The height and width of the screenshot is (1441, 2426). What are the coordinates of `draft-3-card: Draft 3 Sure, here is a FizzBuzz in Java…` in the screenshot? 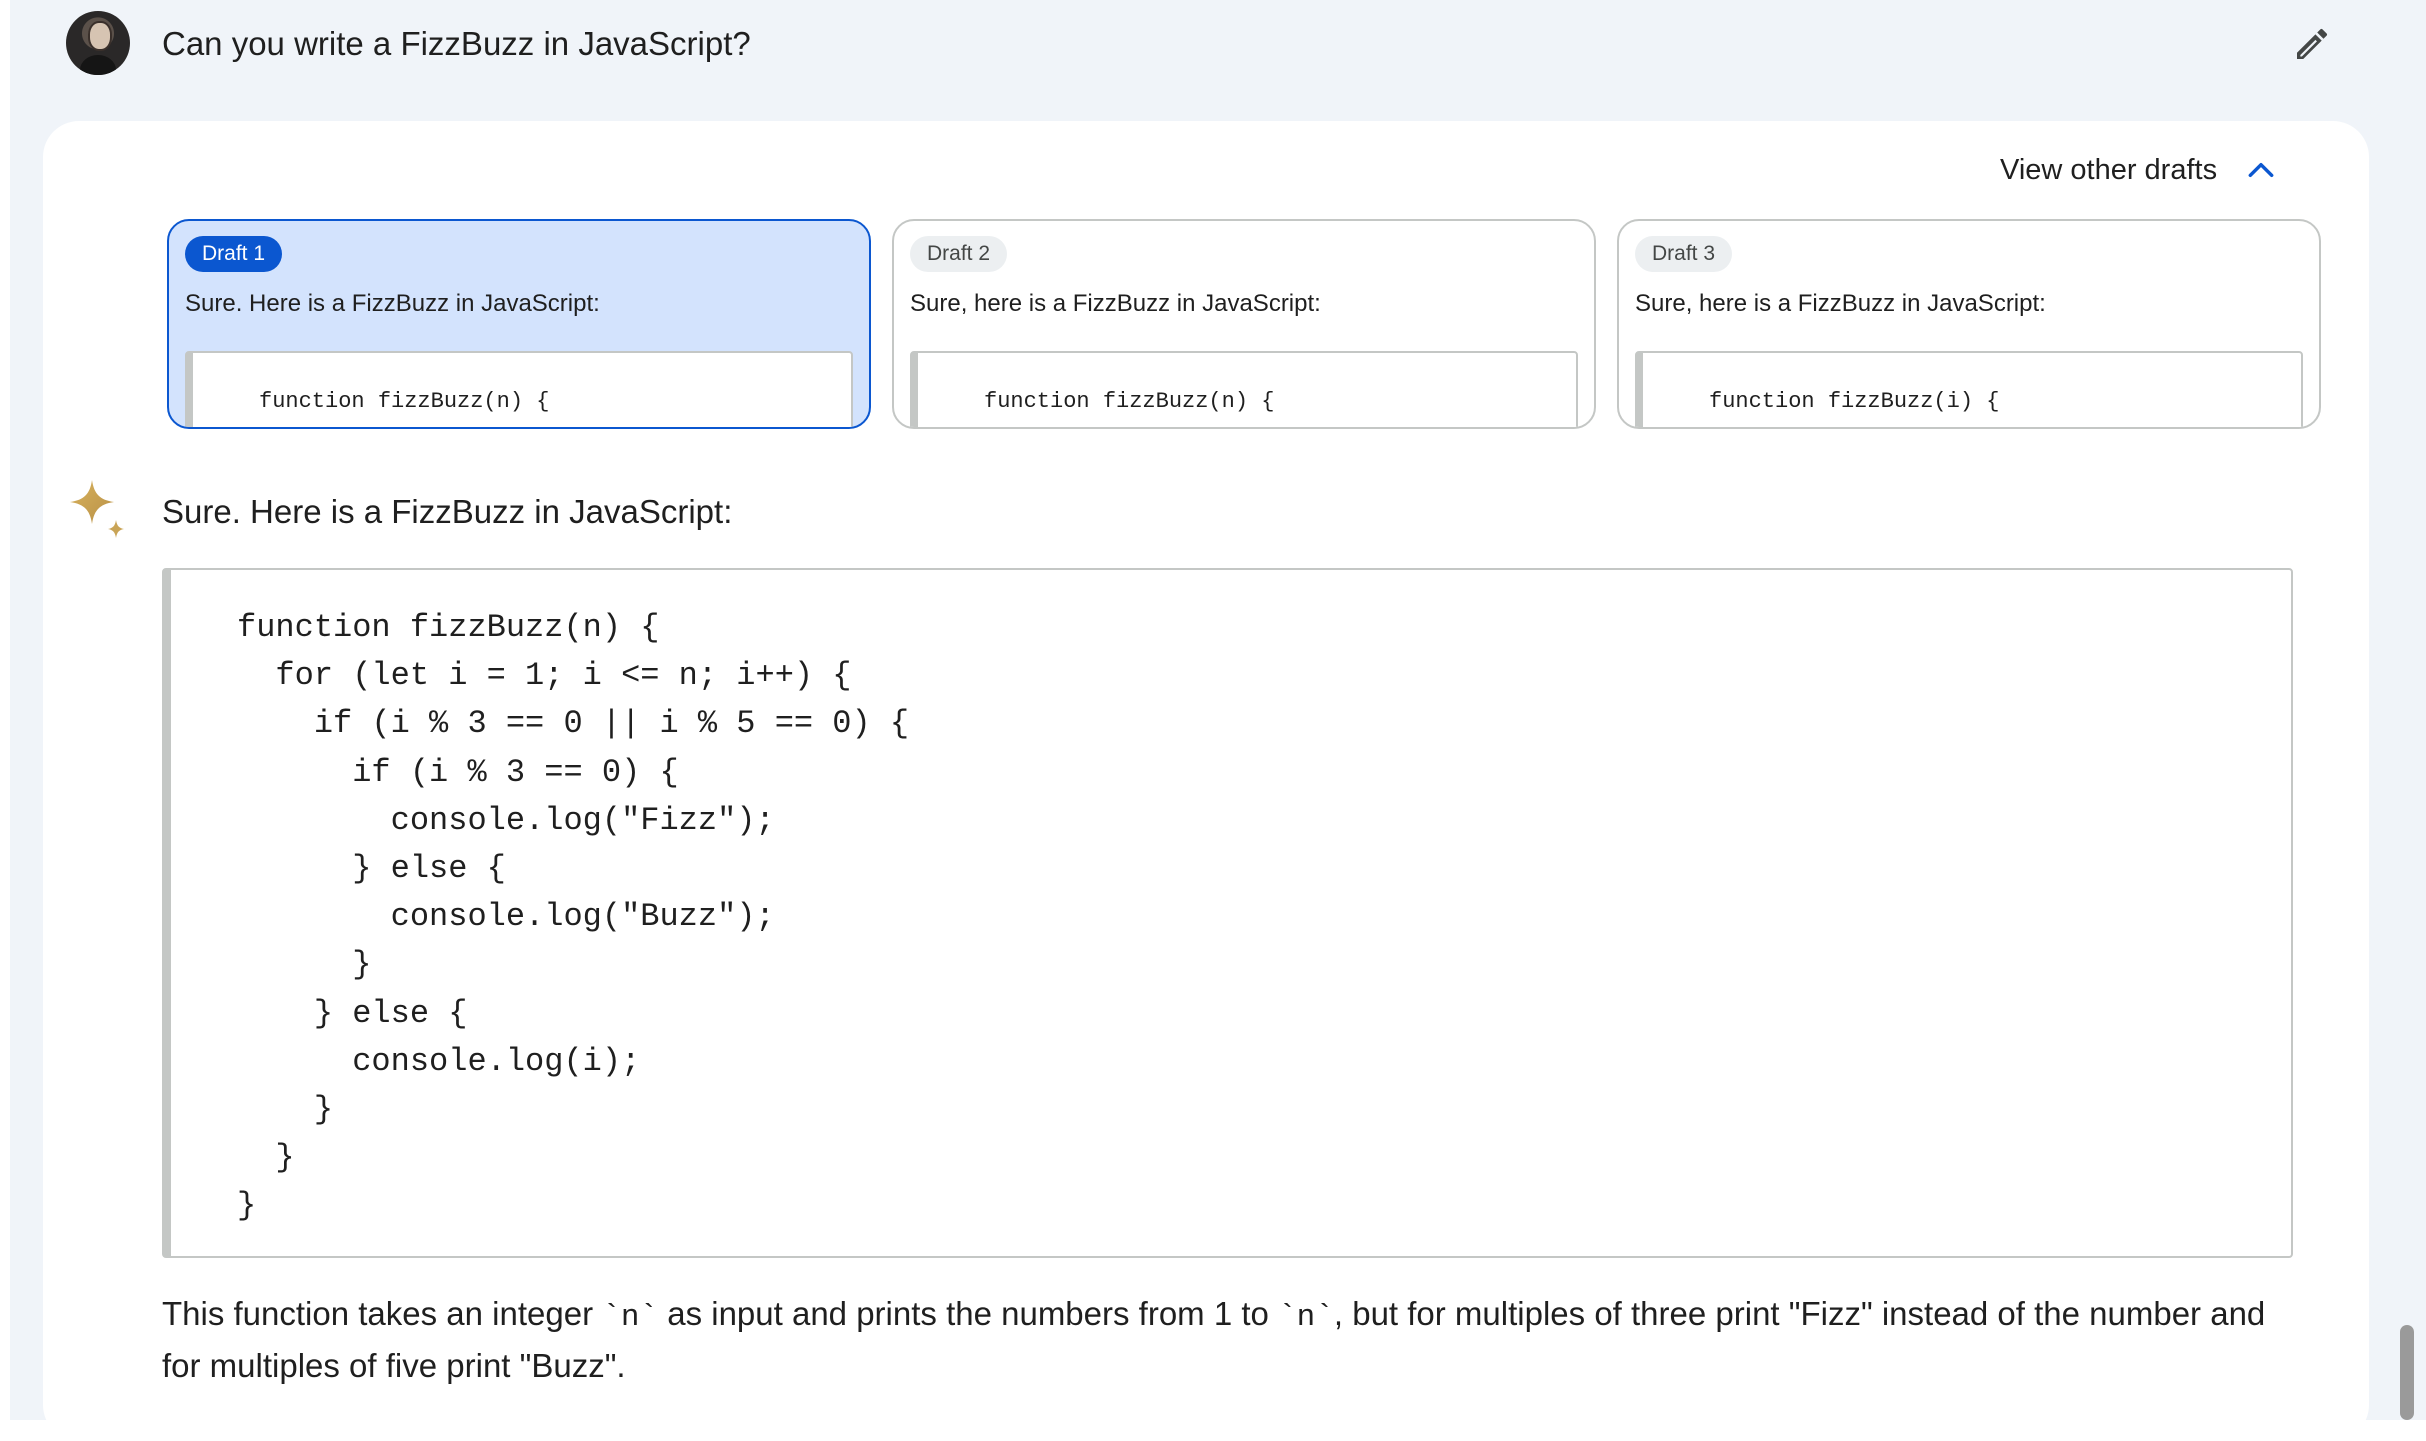 It's located at (1969, 324).